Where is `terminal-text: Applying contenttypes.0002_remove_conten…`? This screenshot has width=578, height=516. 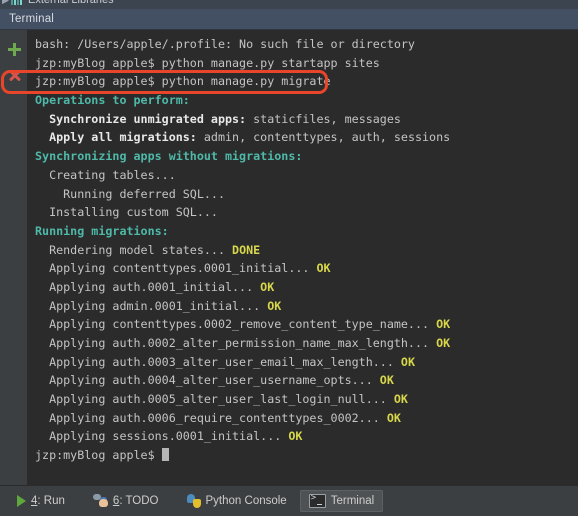 terminal-text: Applying contenttypes.0002_remove_conten… is located at coordinates (232, 324).